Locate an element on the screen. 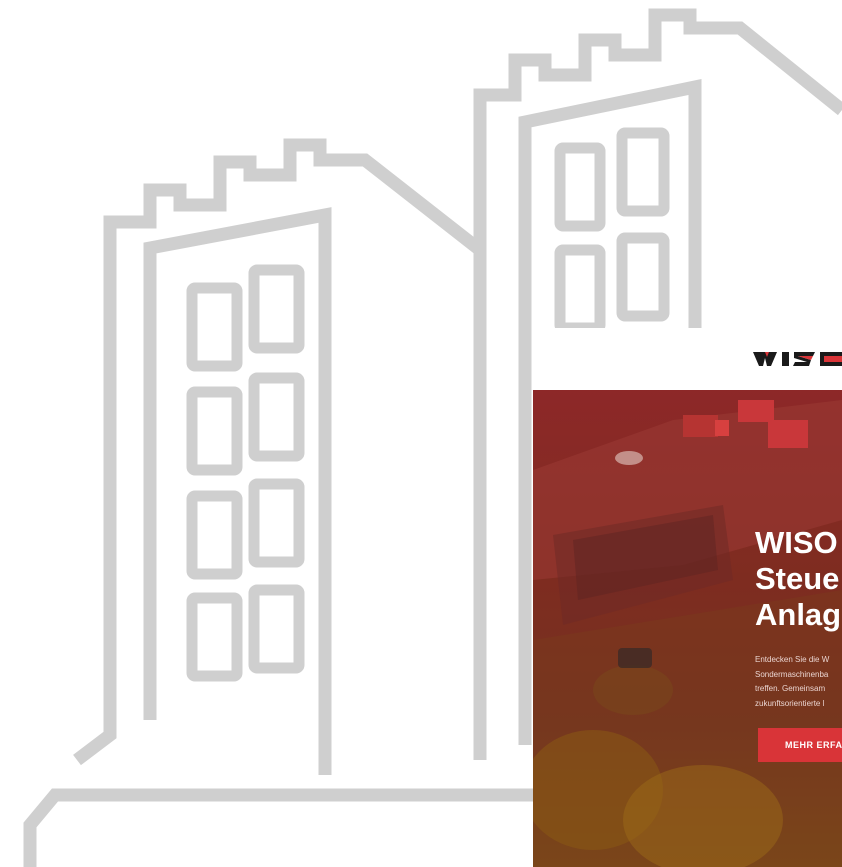 The height and width of the screenshot is (867, 842). hero-title: WISO Steue Anlag is located at coordinates (798, 578).